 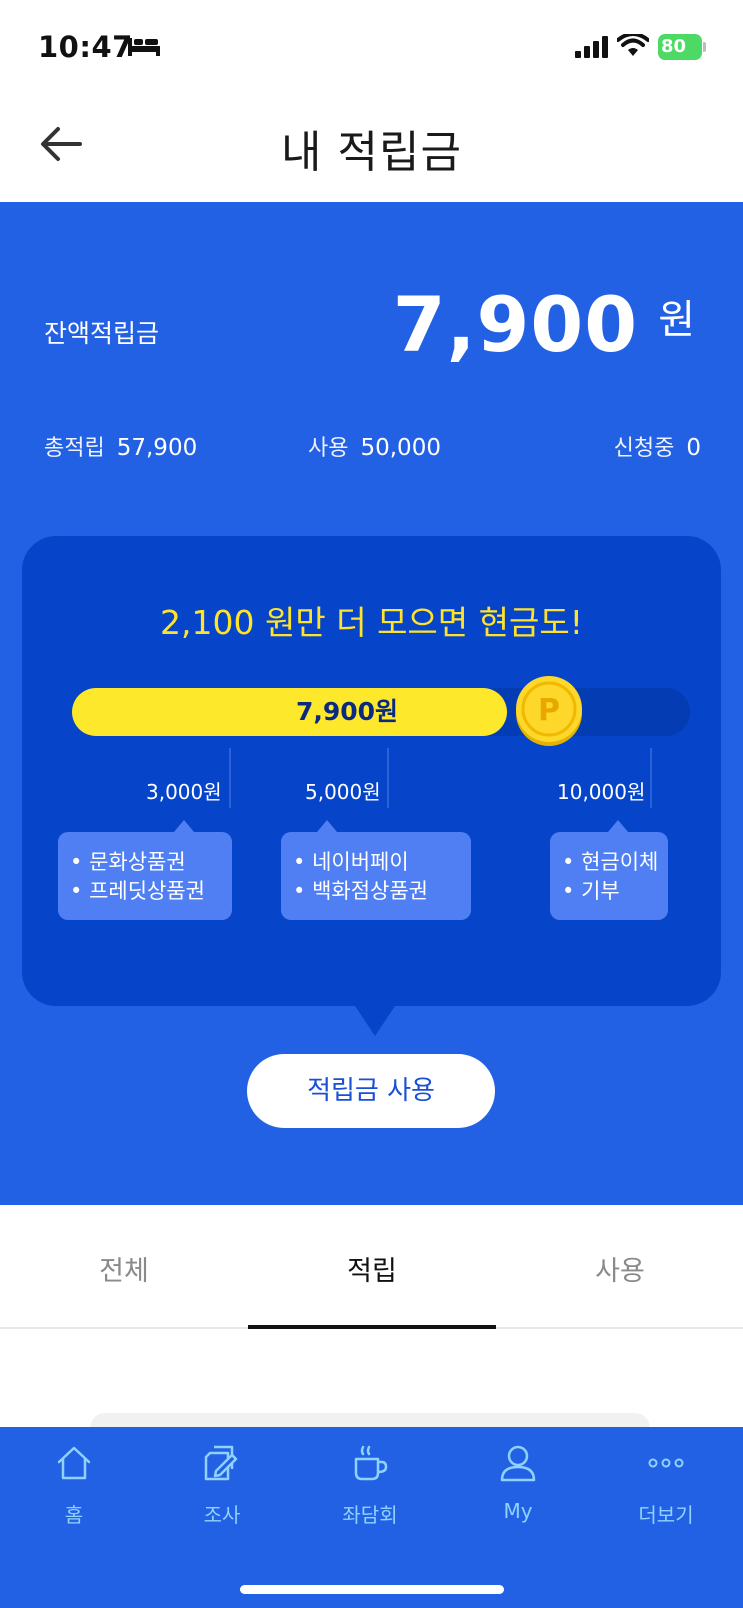 What do you see at coordinates (74, 1515) in the screenshot?
I see `nav-home-label: 홈` at bounding box center [74, 1515].